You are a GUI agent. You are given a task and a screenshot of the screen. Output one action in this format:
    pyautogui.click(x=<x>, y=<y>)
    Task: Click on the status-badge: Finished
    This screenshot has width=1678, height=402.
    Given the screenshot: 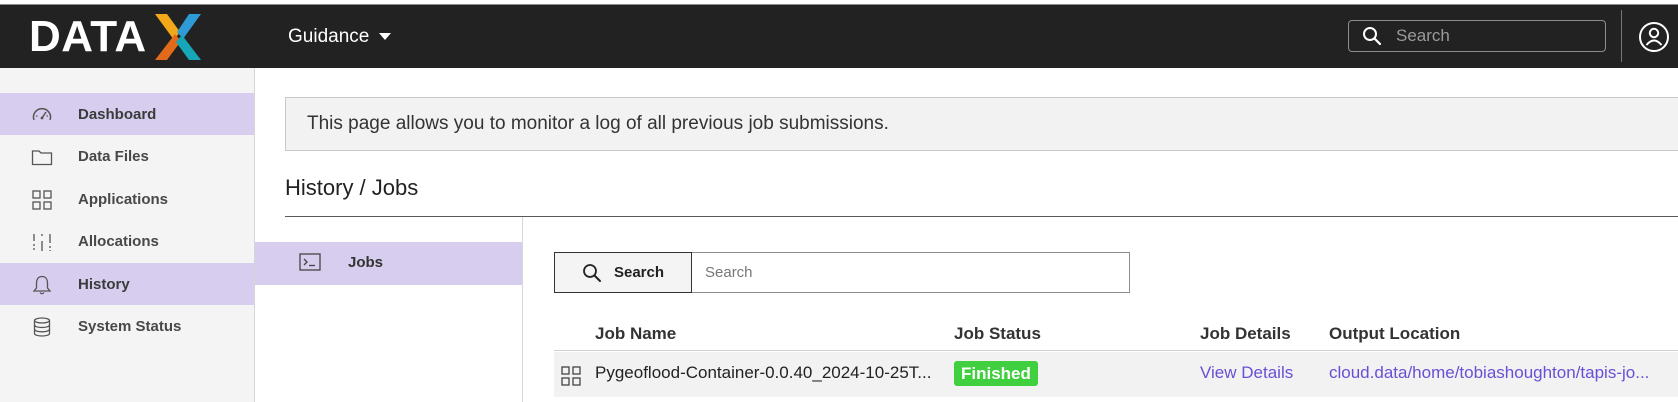 What is the action you would take?
    pyautogui.click(x=996, y=373)
    